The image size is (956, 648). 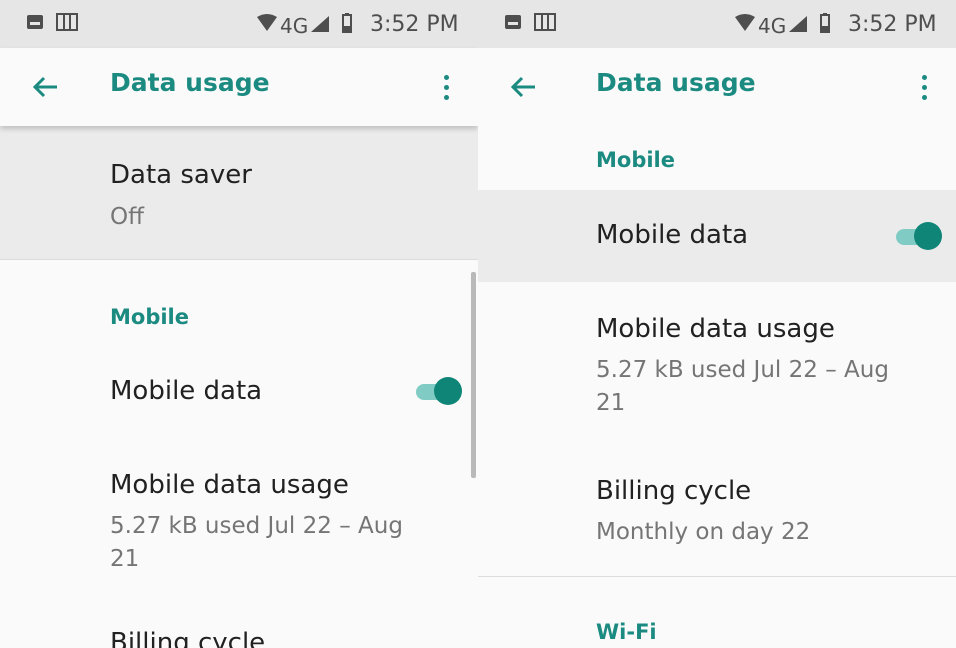 I want to click on billing-cycle-item: Billing cycle Monthly on day 22, so click(x=717, y=512).